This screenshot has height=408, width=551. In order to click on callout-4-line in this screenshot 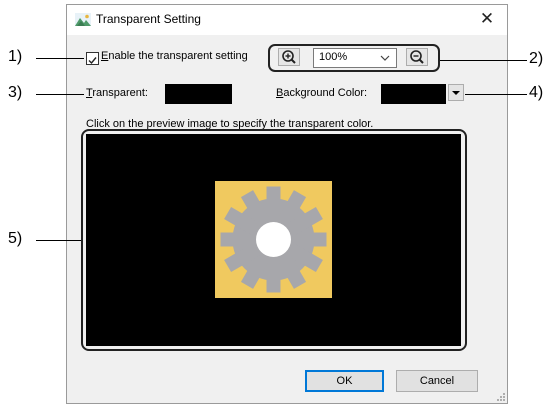, I will do `click(496, 94)`.